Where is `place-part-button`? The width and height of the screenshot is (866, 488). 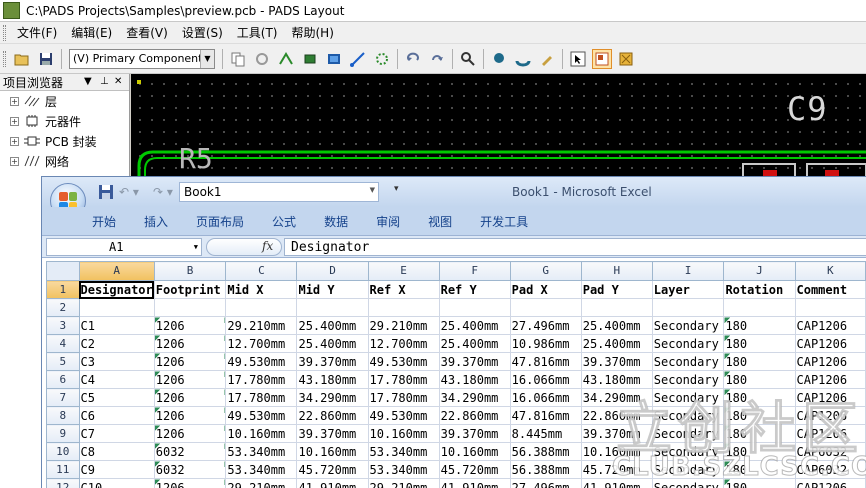 place-part-button is located at coordinates (310, 59).